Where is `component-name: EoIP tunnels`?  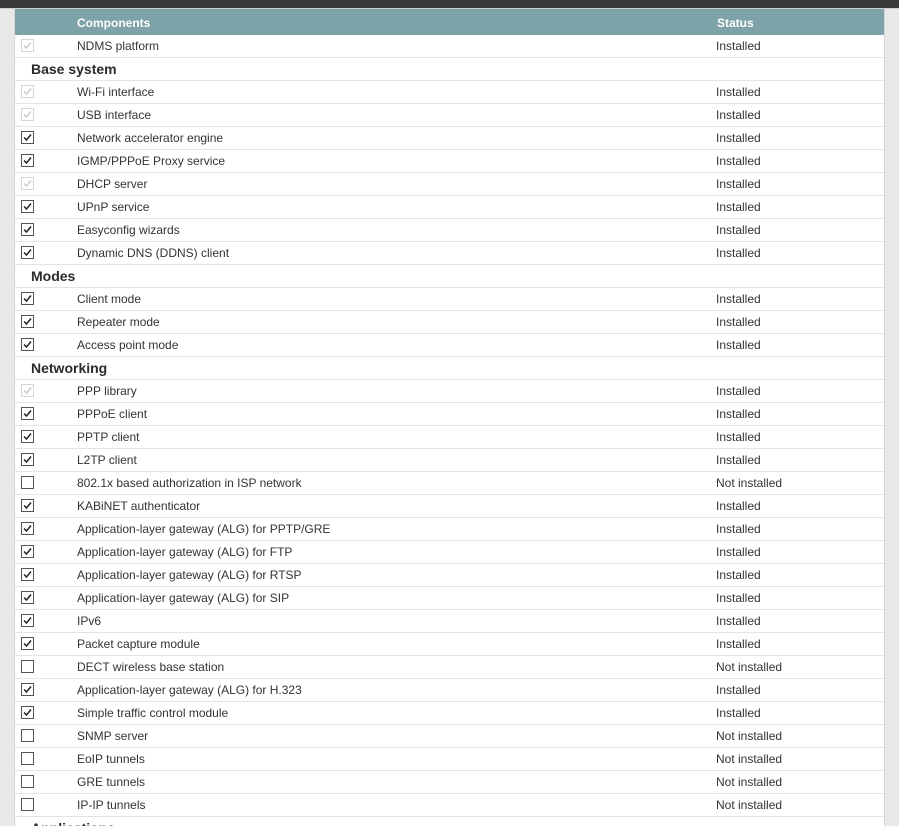
component-name: EoIP tunnels is located at coordinates (111, 759).